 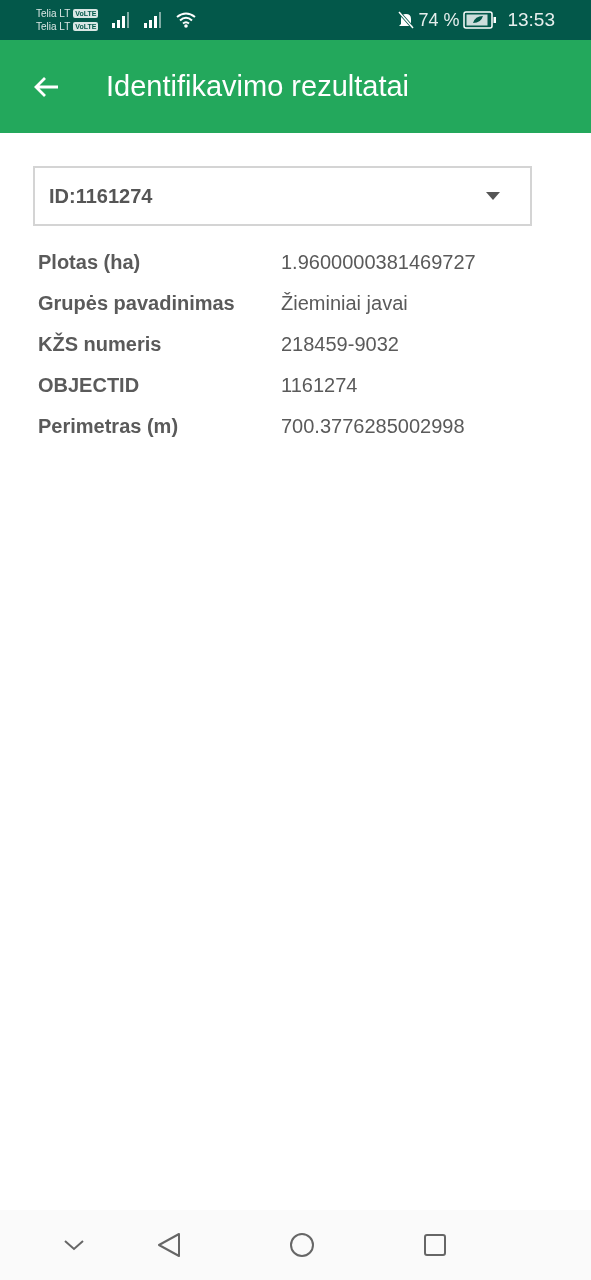 What do you see at coordinates (319, 385) in the screenshot?
I see `attribute-value: 1161274` at bounding box center [319, 385].